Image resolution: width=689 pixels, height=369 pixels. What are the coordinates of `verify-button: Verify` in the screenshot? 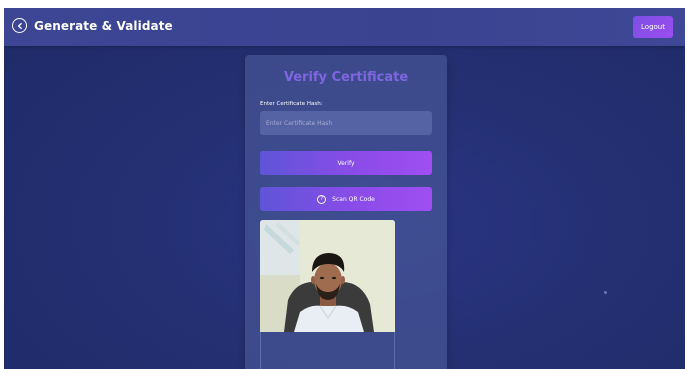 It's located at (346, 163).